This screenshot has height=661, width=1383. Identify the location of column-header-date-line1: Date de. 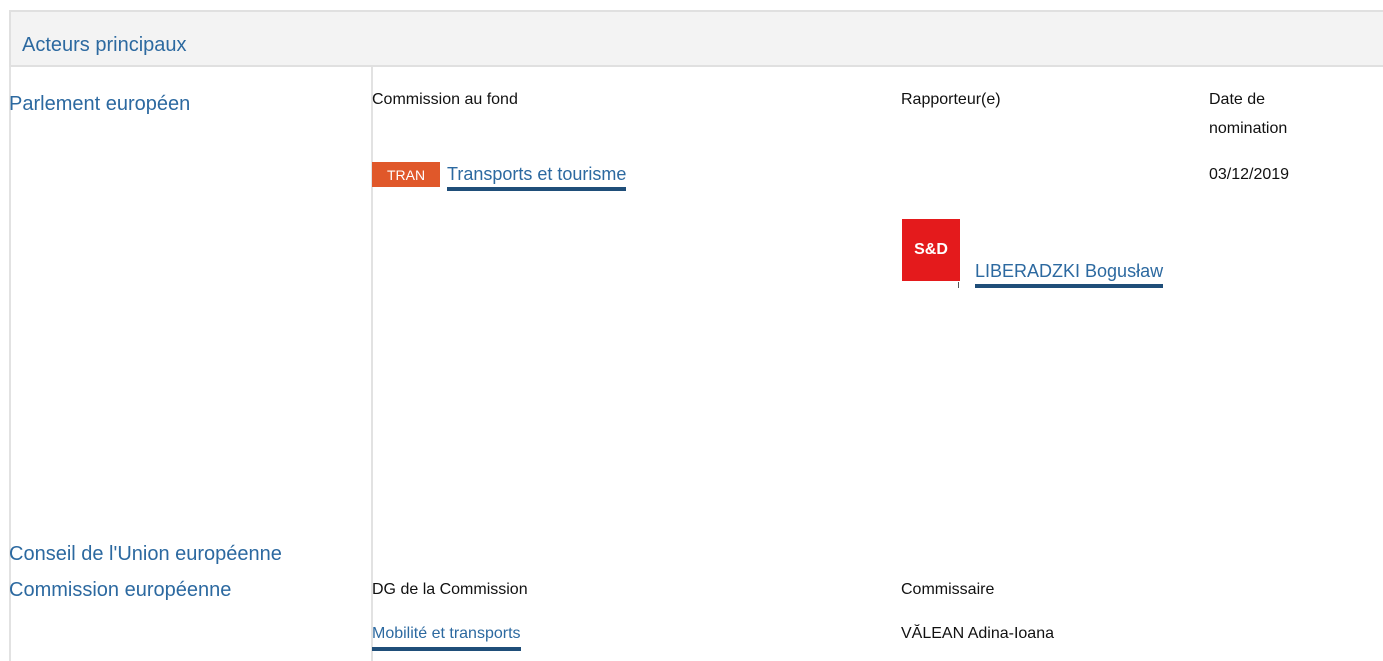
(1237, 99).